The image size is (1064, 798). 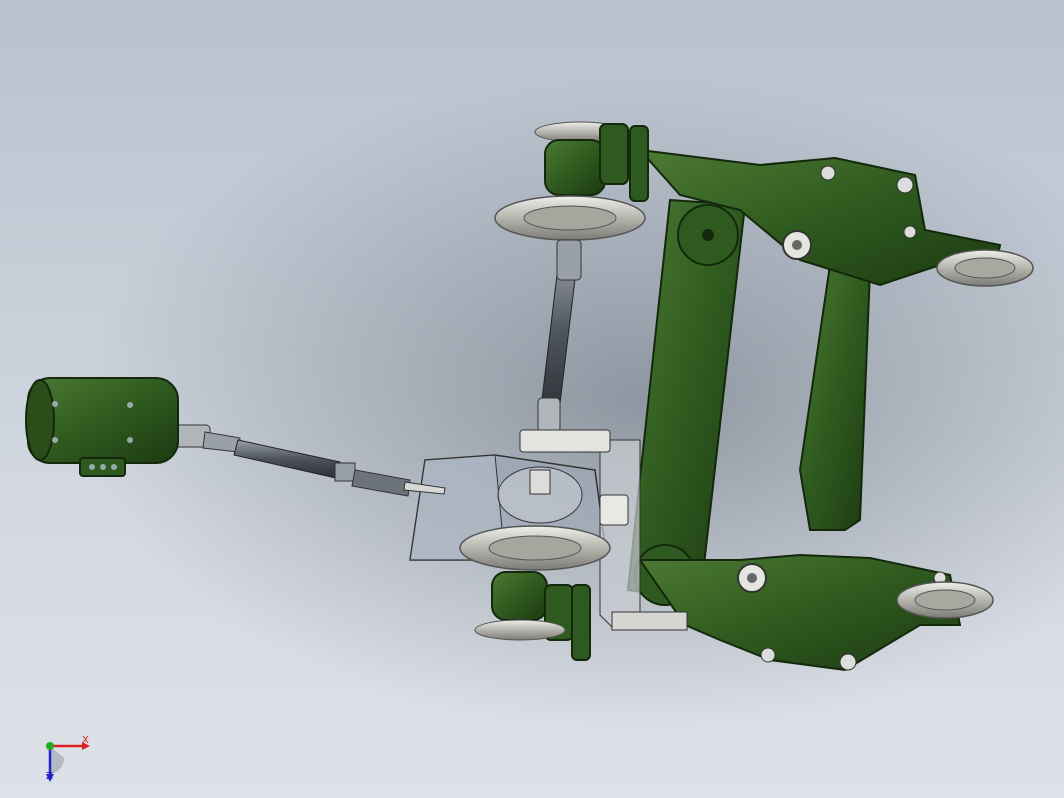 I want to click on motor, so click(x=102, y=427).